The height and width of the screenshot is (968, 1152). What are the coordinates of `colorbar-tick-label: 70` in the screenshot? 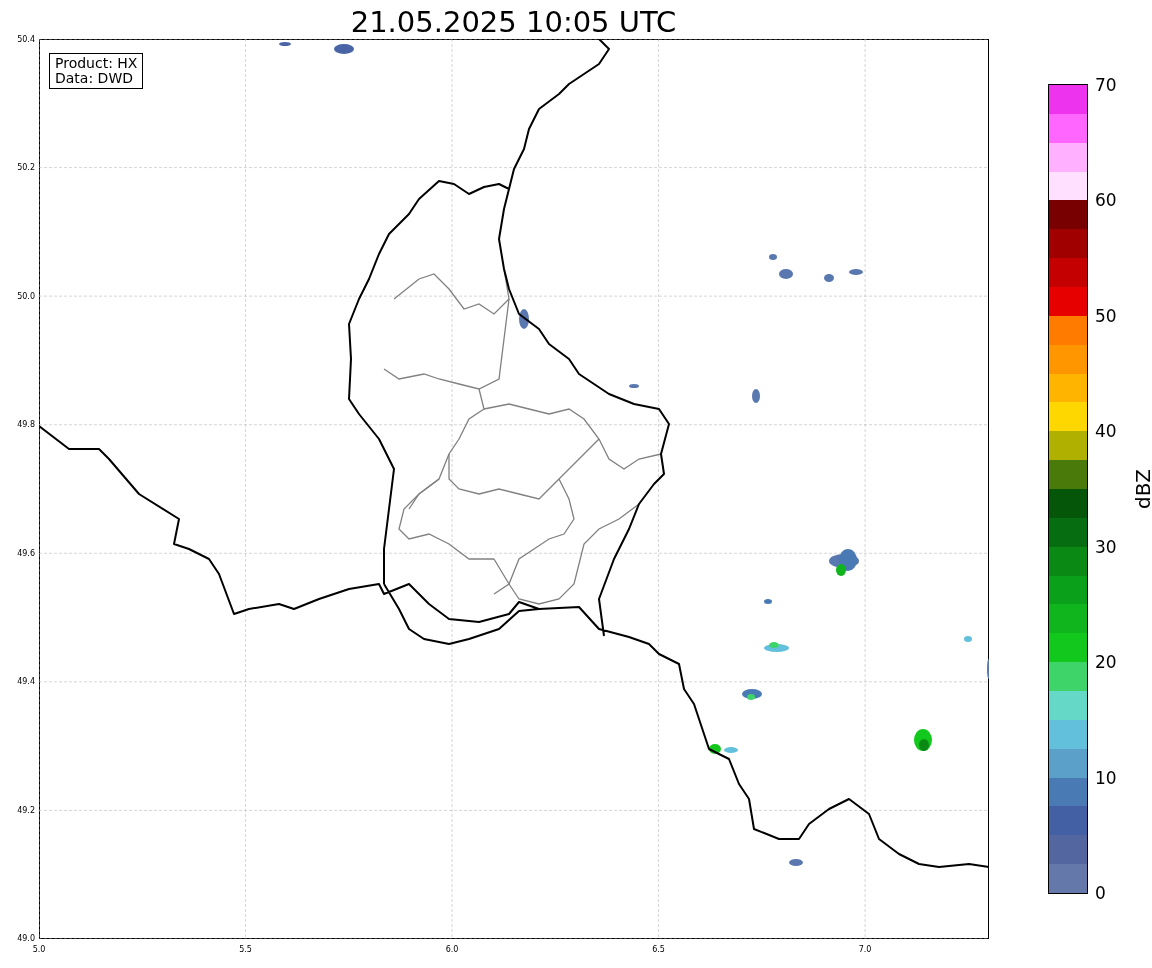 It's located at (1106, 85).